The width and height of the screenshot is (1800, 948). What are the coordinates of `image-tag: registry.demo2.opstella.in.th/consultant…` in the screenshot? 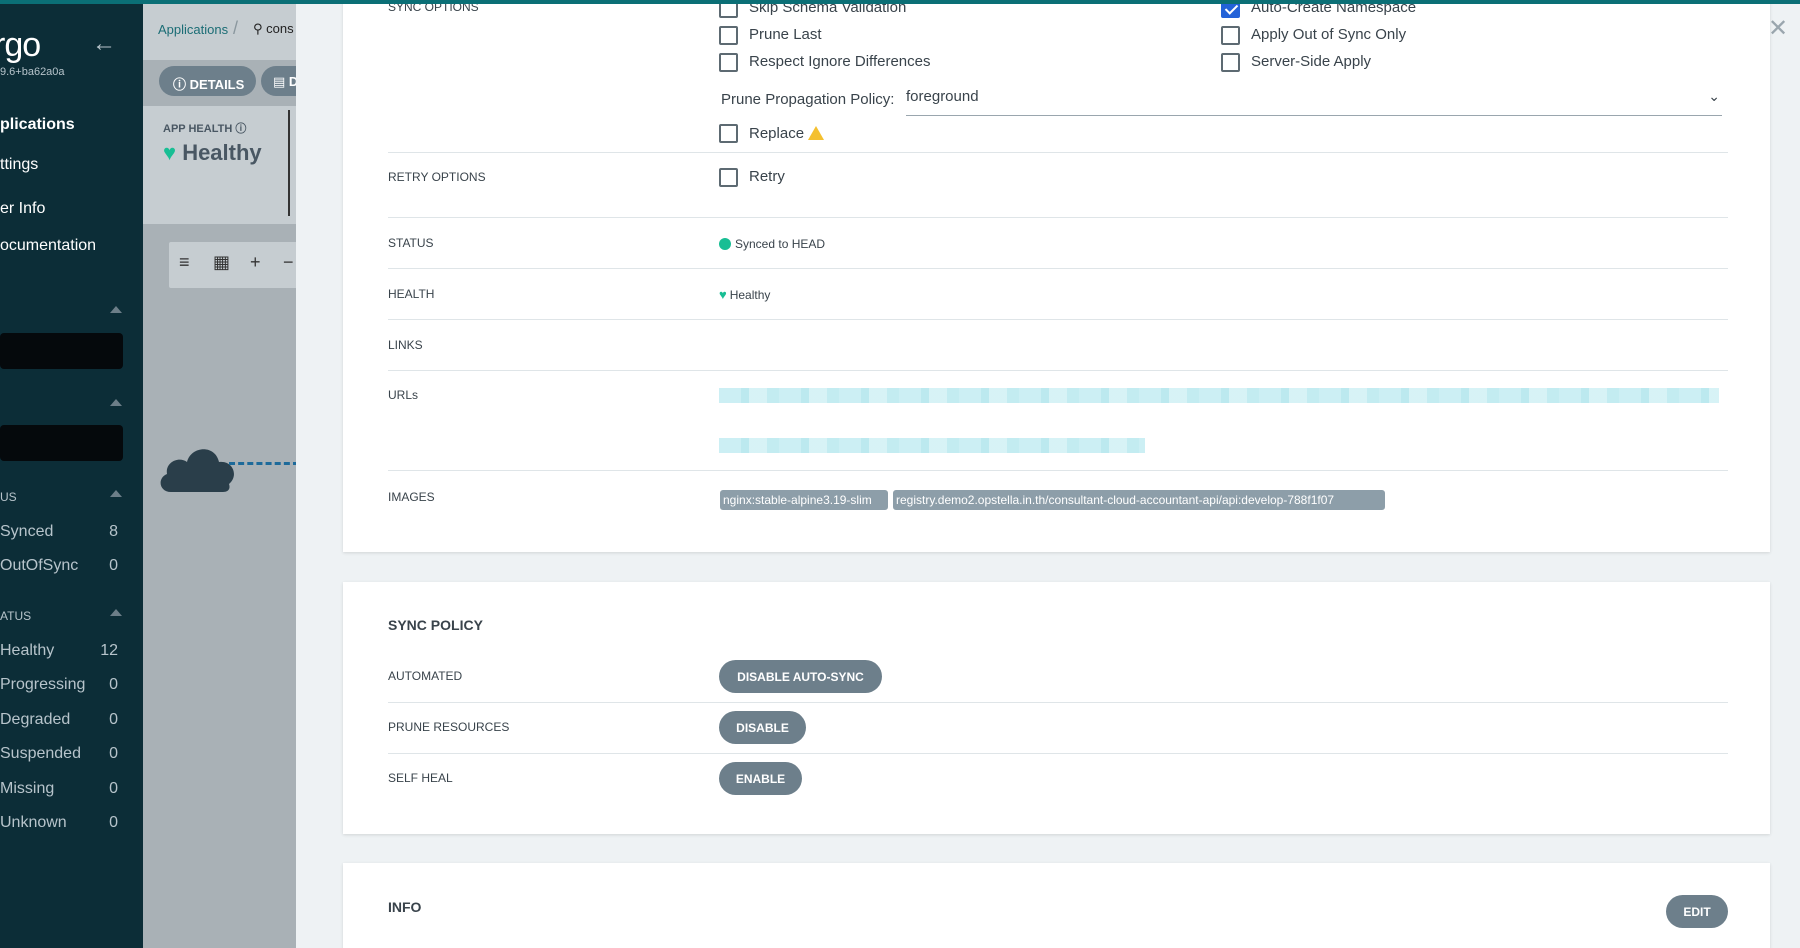 It's located at (1139, 500).